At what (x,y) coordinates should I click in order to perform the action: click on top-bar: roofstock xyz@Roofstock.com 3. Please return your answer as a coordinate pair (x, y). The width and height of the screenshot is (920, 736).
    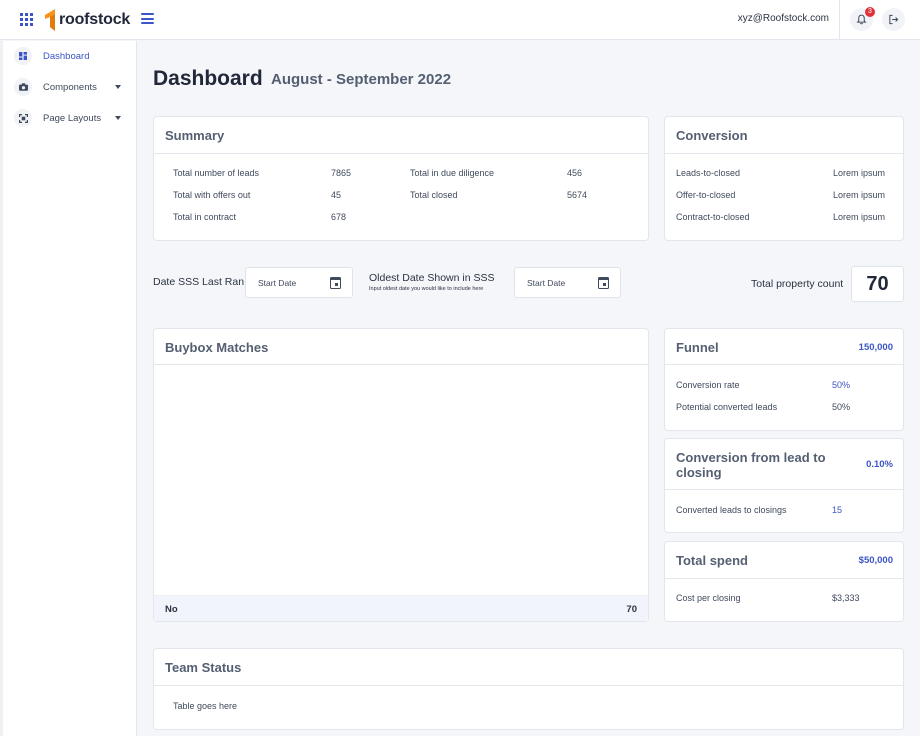
    Looking at the image, I should click on (460, 20).